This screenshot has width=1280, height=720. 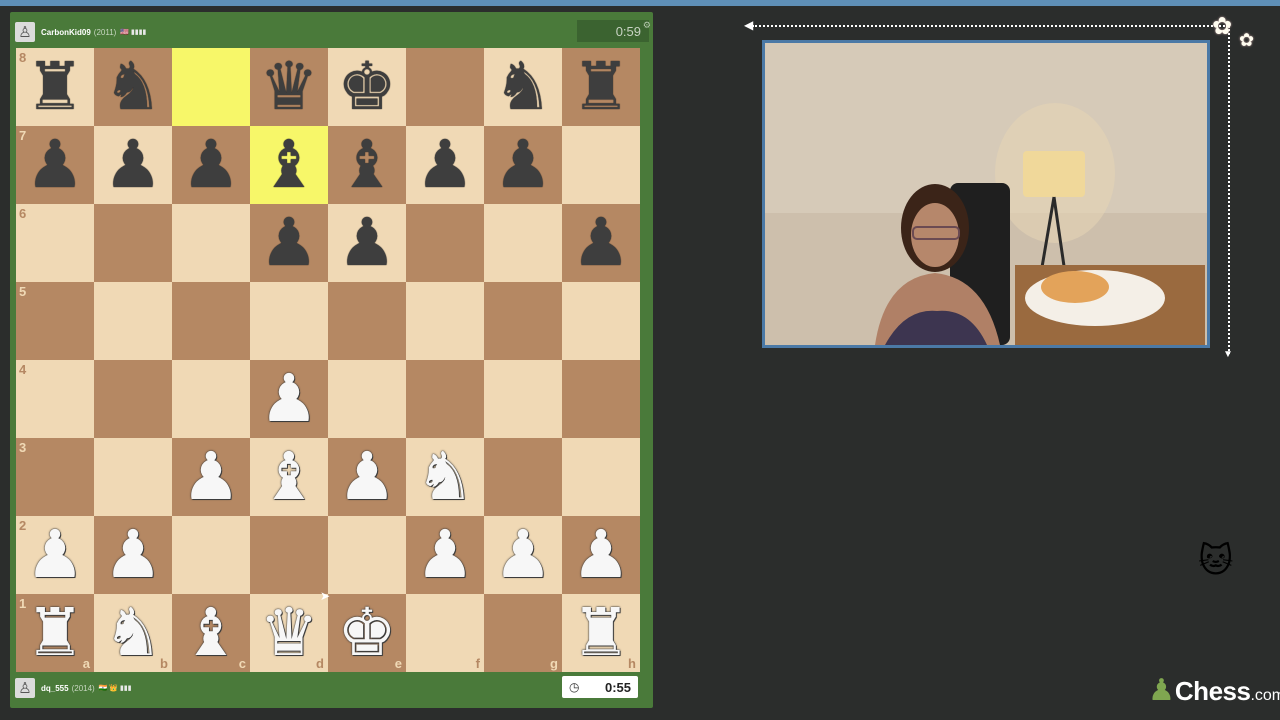 I want to click on square-h3, so click(x=601, y=477).